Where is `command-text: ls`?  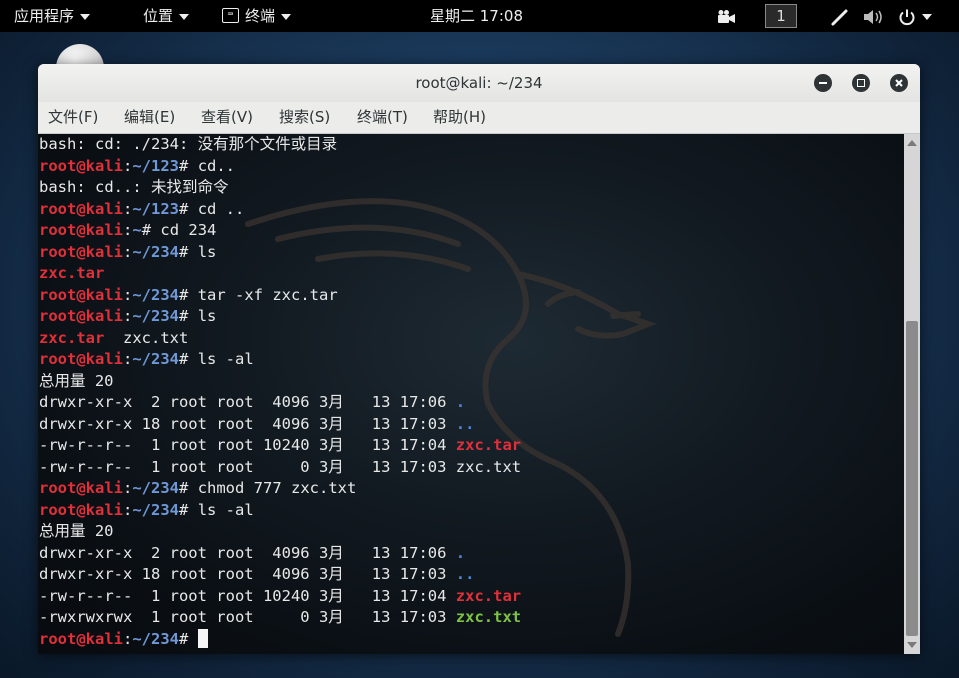
command-text: ls is located at coordinates (202, 251).